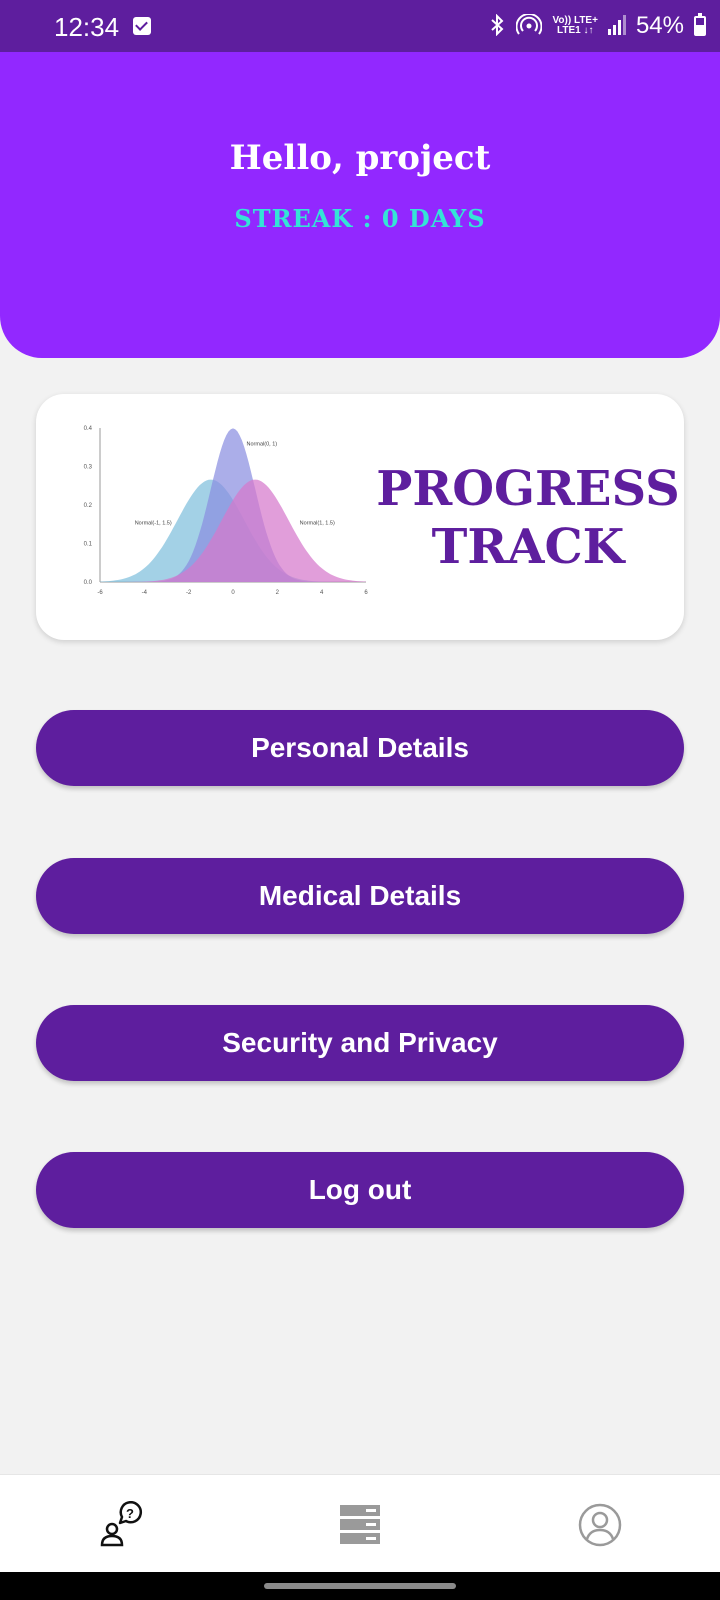 This screenshot has height=1600, width=720. Describe the element at coordinates (700, 24) in the screenshot. I see `battery-icon` at that location.